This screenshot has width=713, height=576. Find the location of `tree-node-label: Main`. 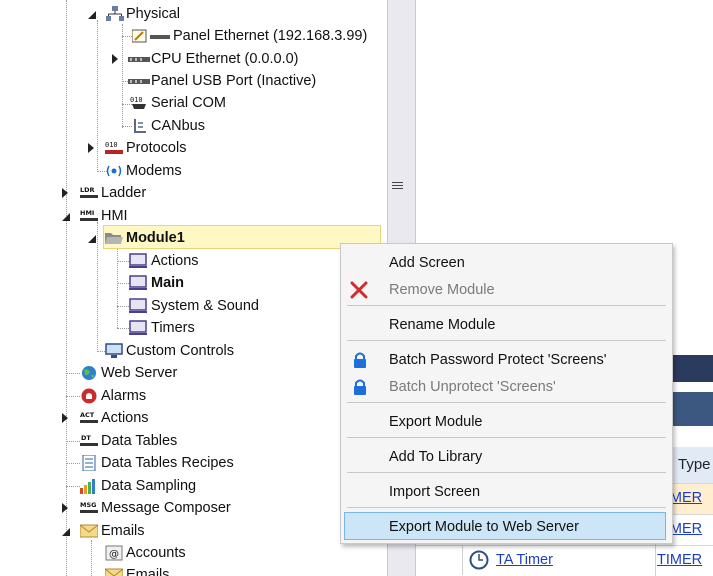

tree-node-label: Main is located at coordinates (168, 283).